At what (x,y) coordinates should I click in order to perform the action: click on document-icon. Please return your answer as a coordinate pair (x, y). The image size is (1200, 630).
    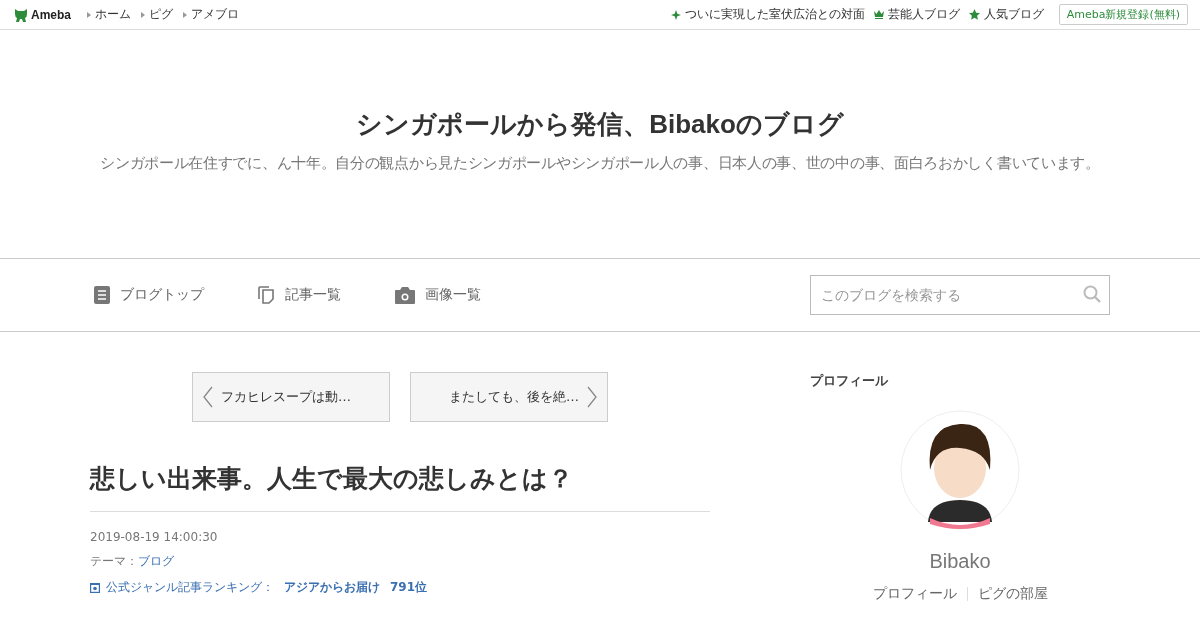
    Looking at the image, I should click on (102, 295).